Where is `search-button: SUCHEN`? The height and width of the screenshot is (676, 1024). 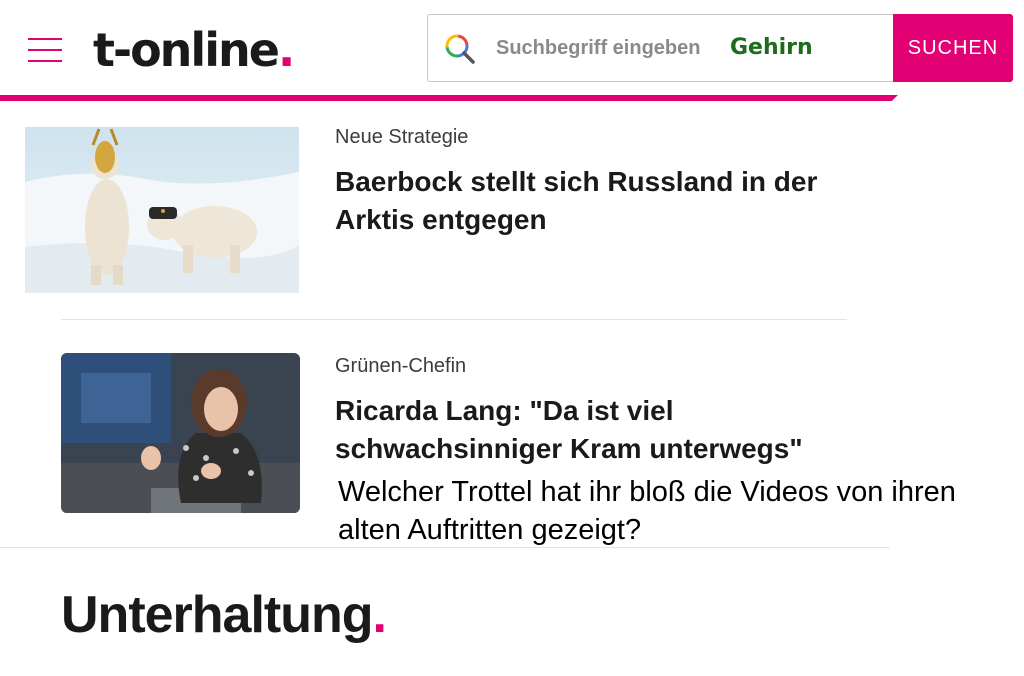
search-button: SUCHEN is located at coordinates (953, 48).